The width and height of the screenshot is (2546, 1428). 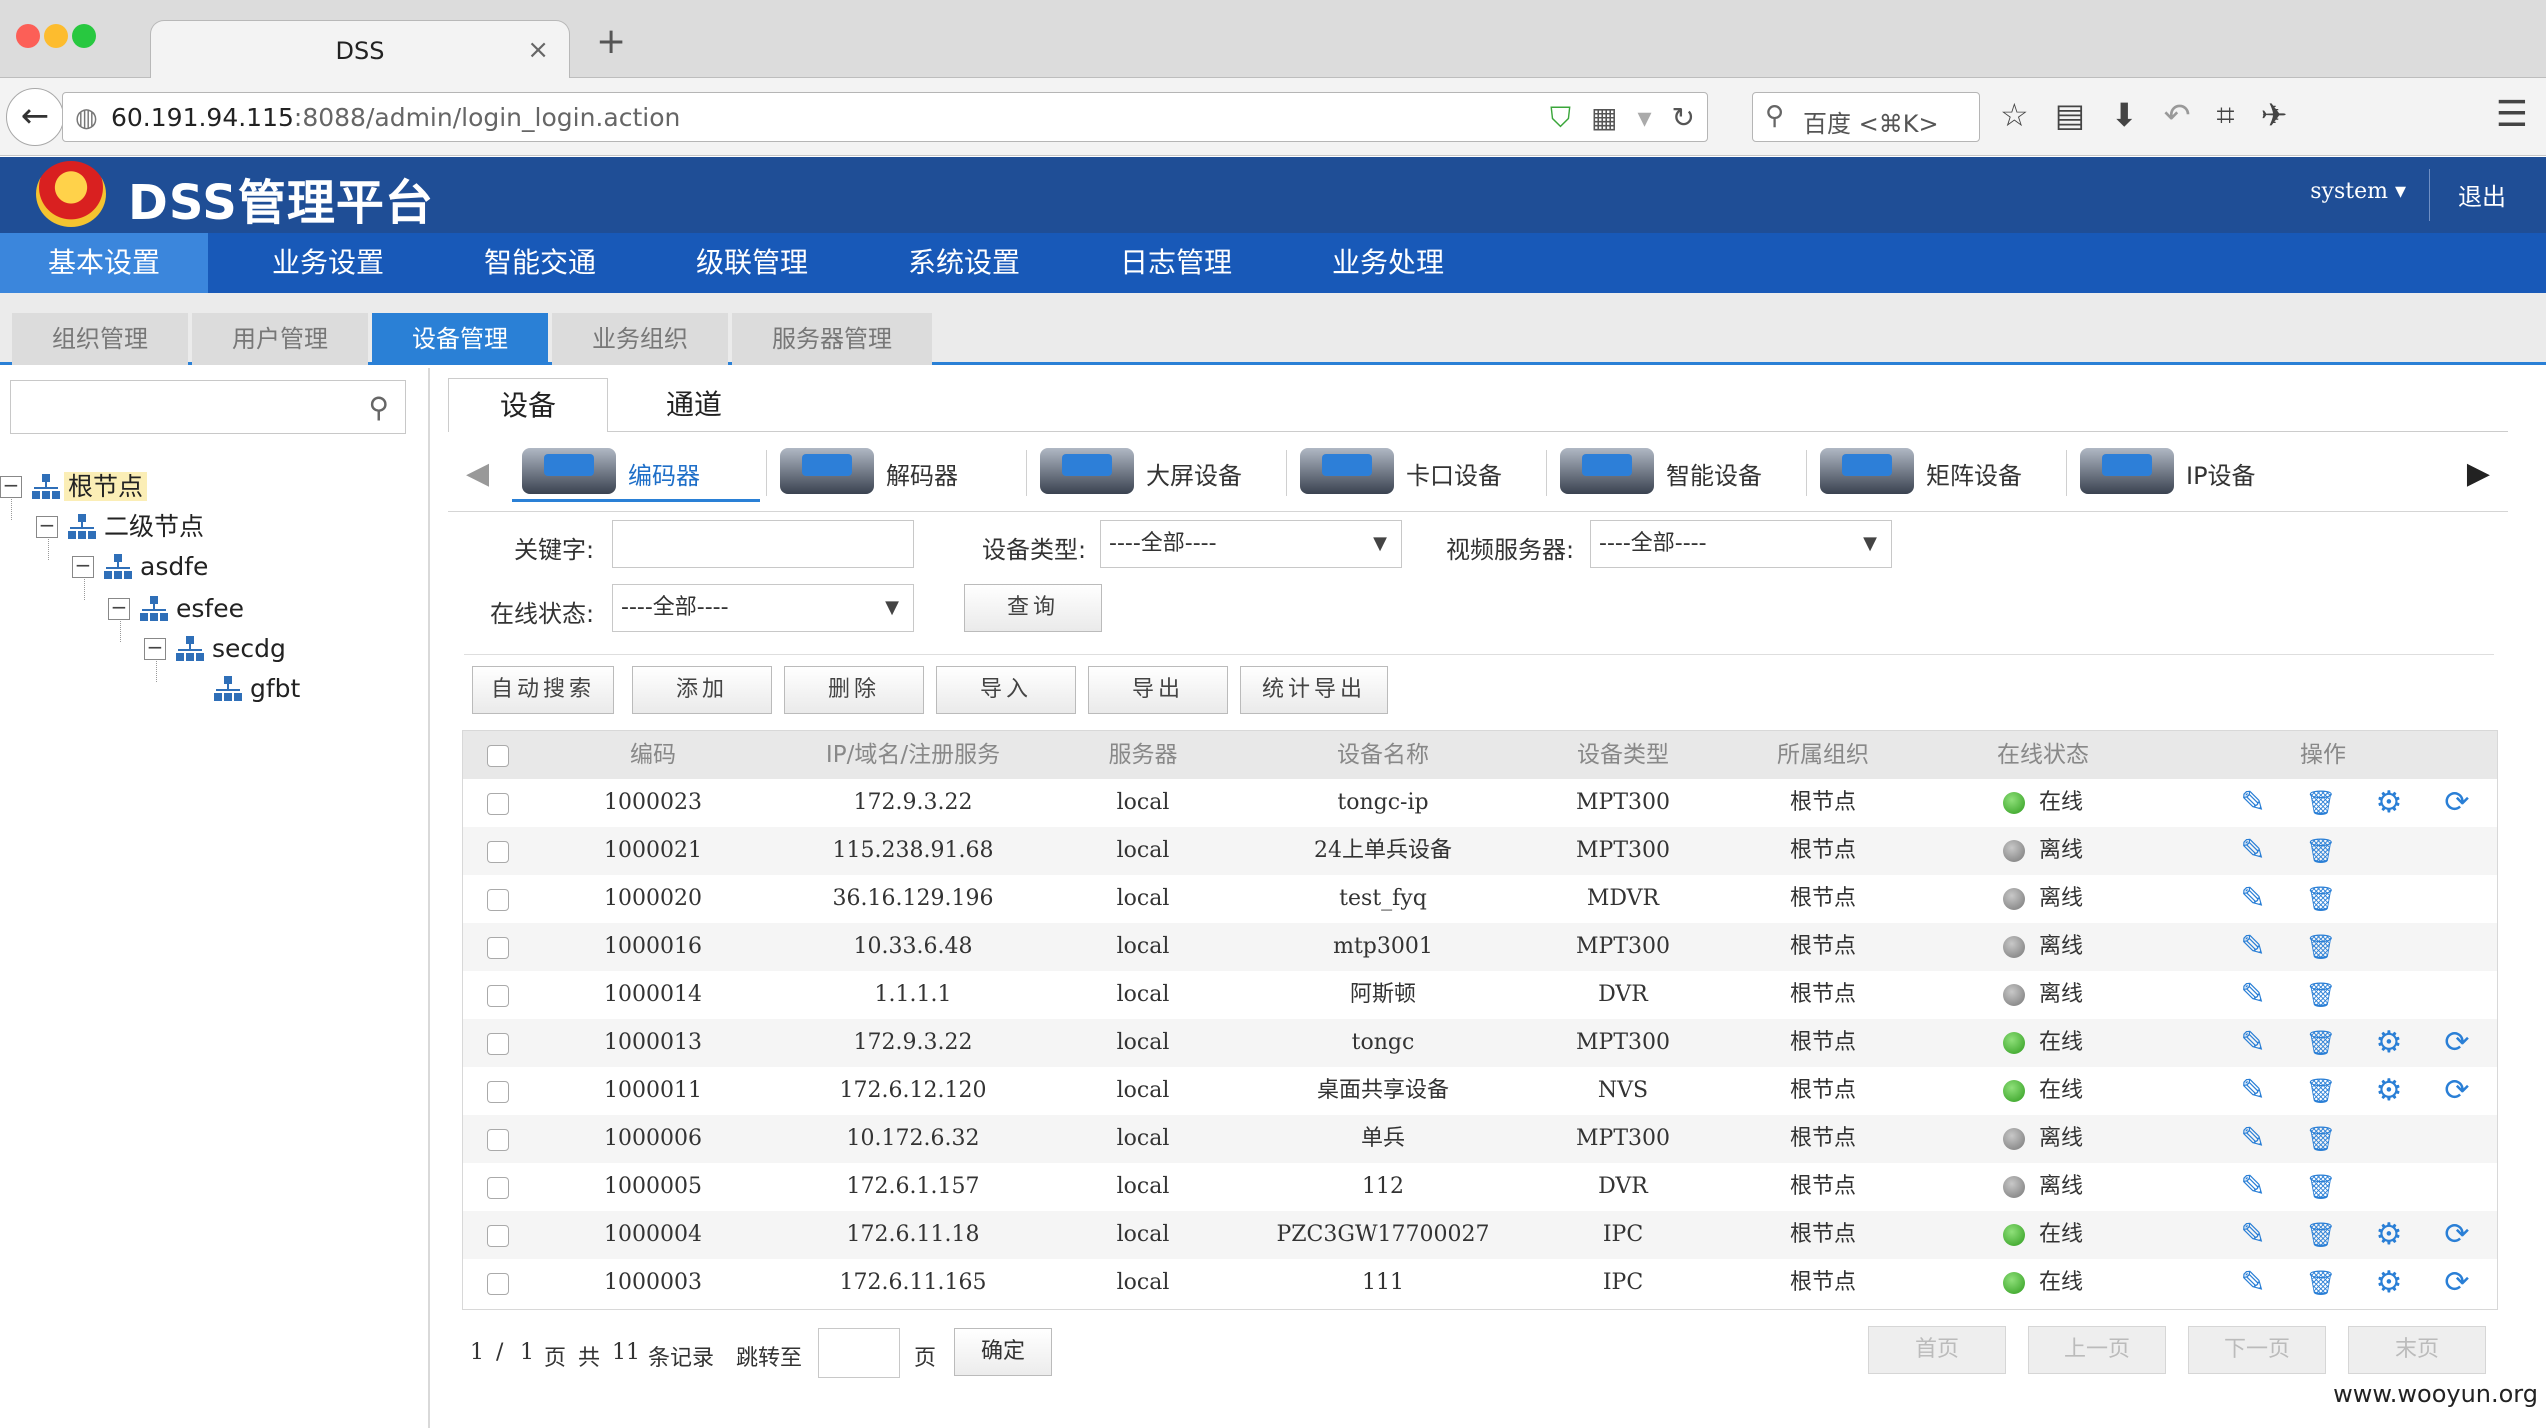 What do you see at coordinates (2177, 115) in the screenshot?
I see `undo-icon: ↶` at bounding box center [2177, 115].